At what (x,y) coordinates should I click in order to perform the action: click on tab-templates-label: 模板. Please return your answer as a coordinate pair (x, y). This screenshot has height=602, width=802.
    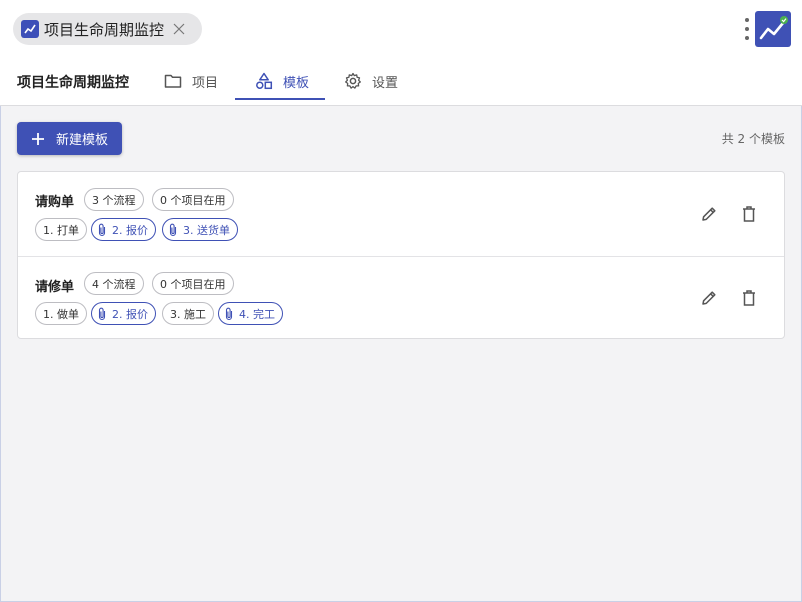
    Looking at the image, I should click on (296, 83).